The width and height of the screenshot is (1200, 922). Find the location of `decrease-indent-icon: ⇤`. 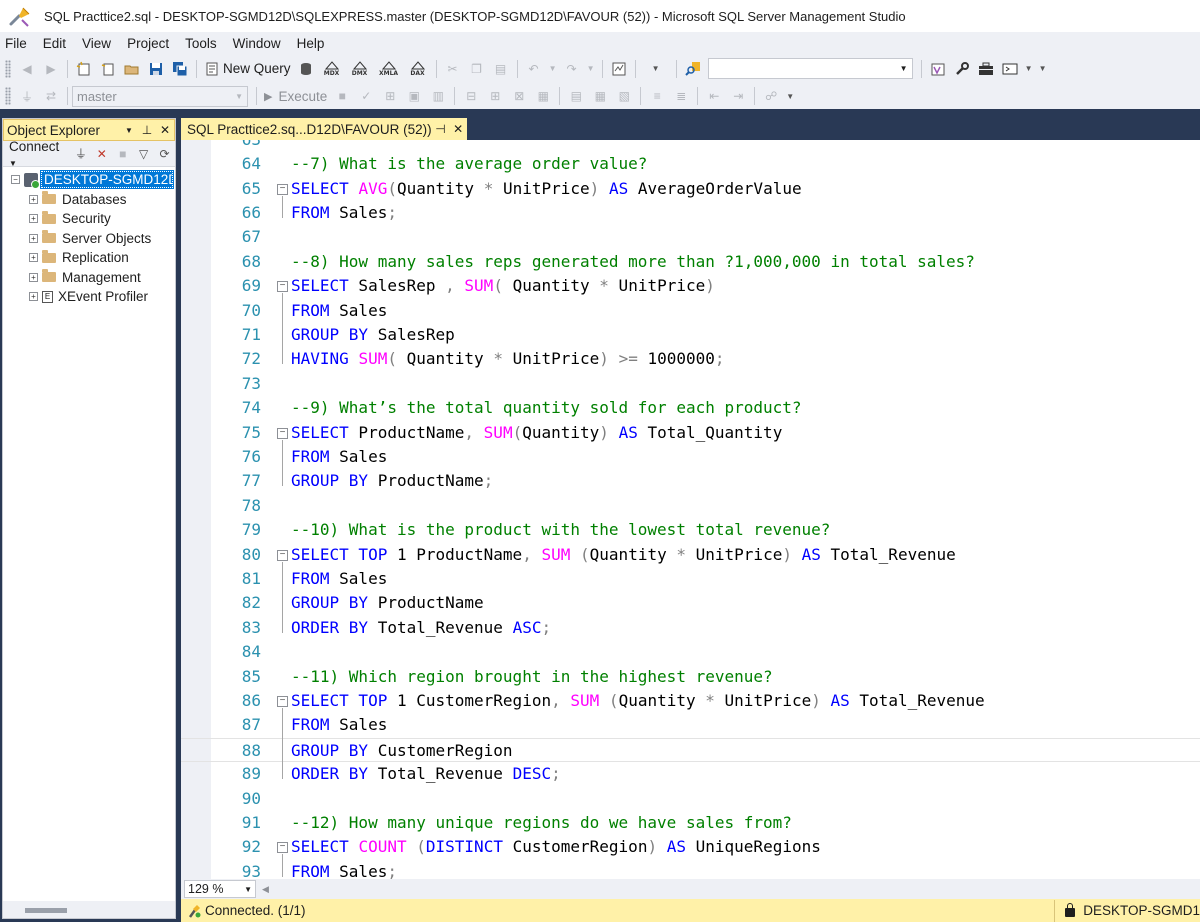

decrease-indent-icon: ⇤ is located at coordinates (714, 96).